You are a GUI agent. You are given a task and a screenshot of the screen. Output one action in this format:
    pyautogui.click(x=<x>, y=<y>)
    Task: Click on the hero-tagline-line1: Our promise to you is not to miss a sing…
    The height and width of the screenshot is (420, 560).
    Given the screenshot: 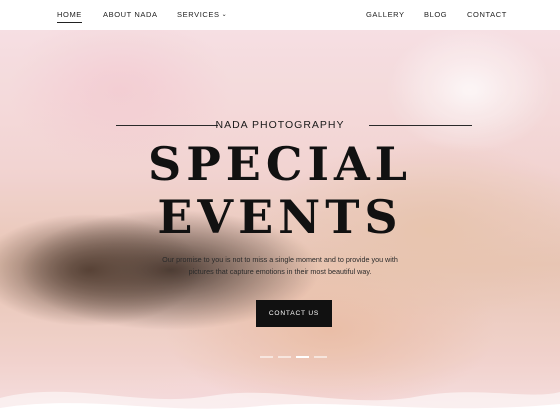 What is the action you would take?
    pyautogui.click(x=280, y=259)
    